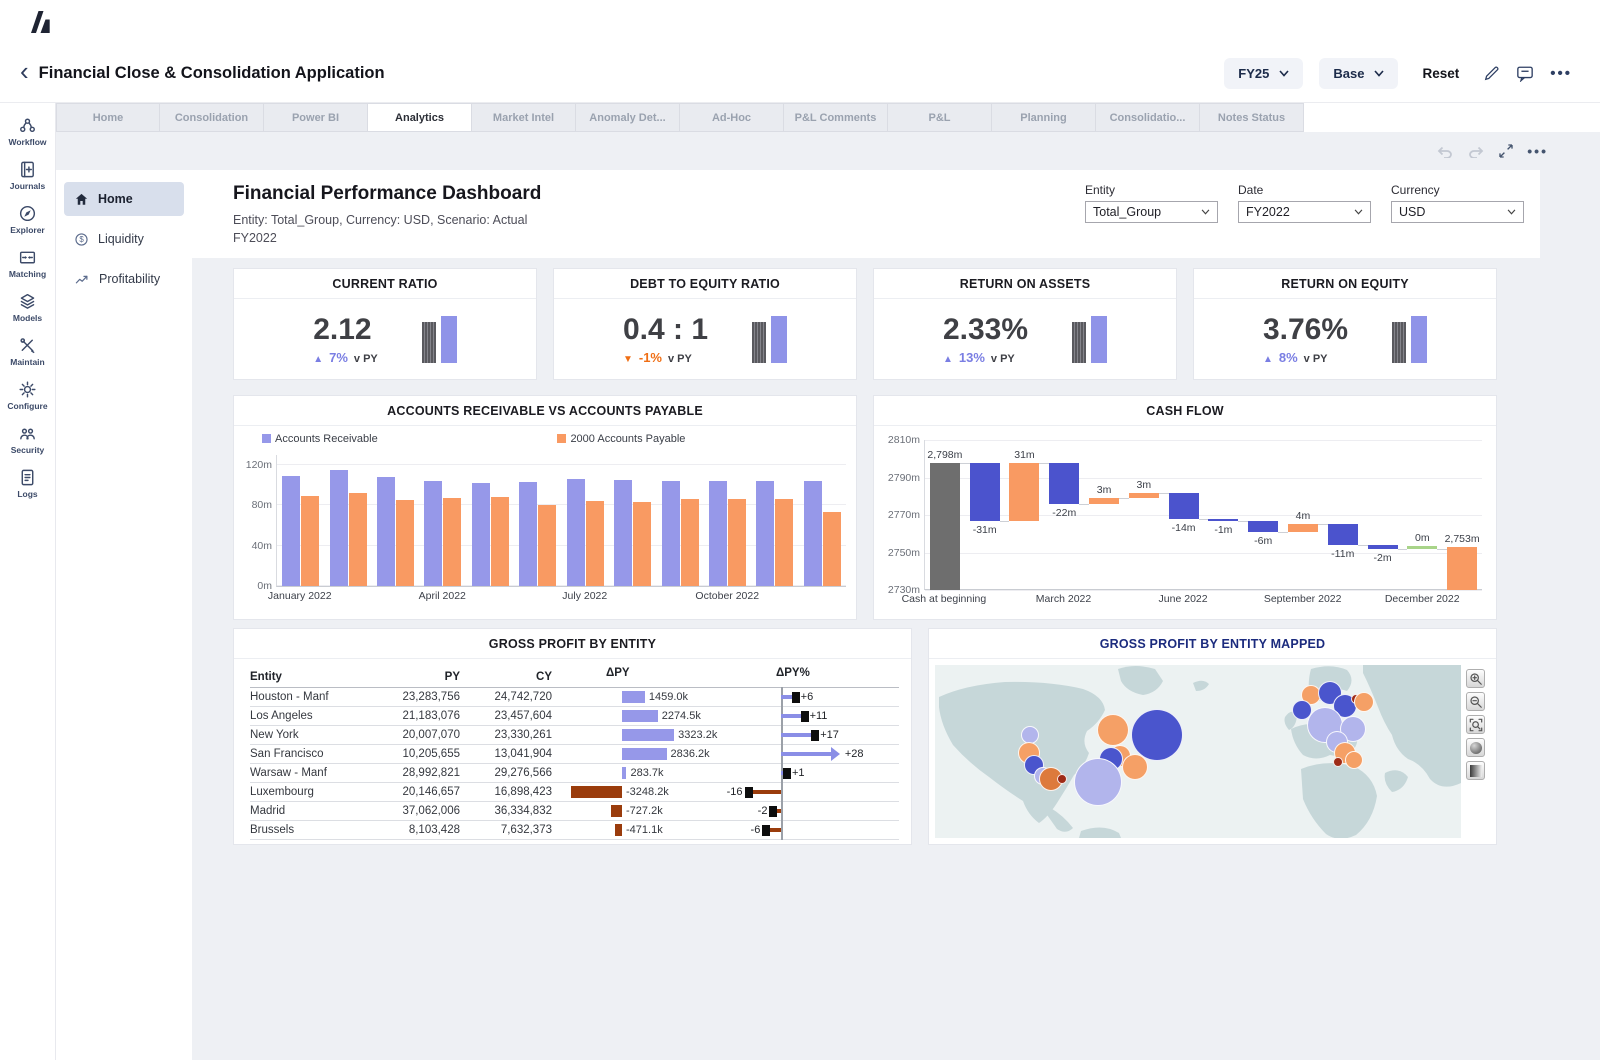  I want to click on undo-icon, so click(1445, 151).